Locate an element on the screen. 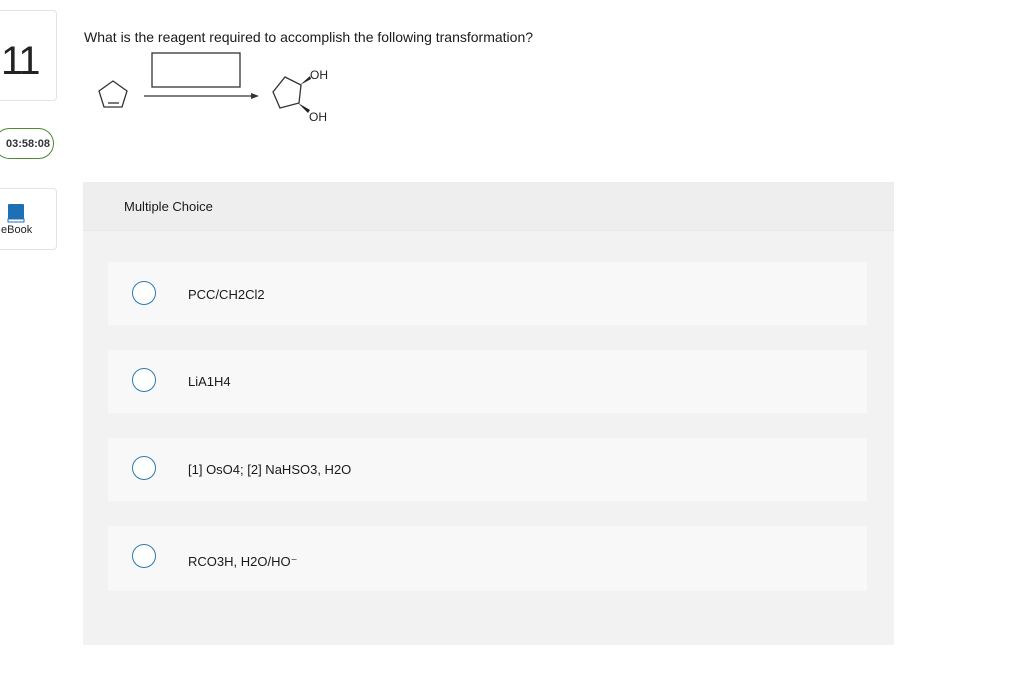  choice-label: LiA1H4 is located at coordinates (209, 381).